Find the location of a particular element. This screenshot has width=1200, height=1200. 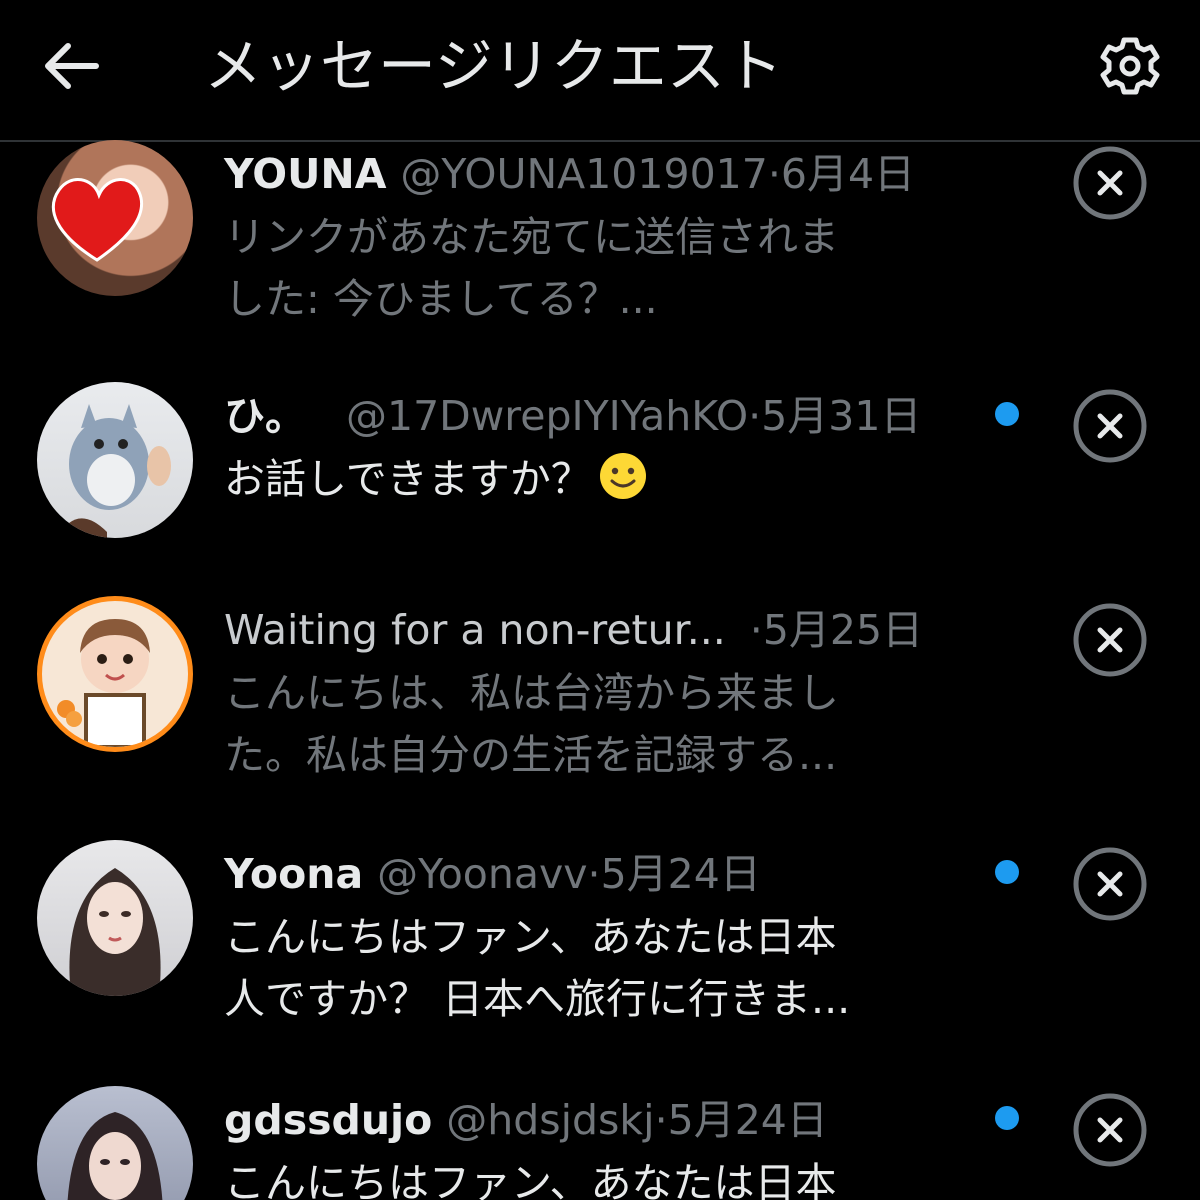

child-illustration-photo is located at coordinates (103, 683).